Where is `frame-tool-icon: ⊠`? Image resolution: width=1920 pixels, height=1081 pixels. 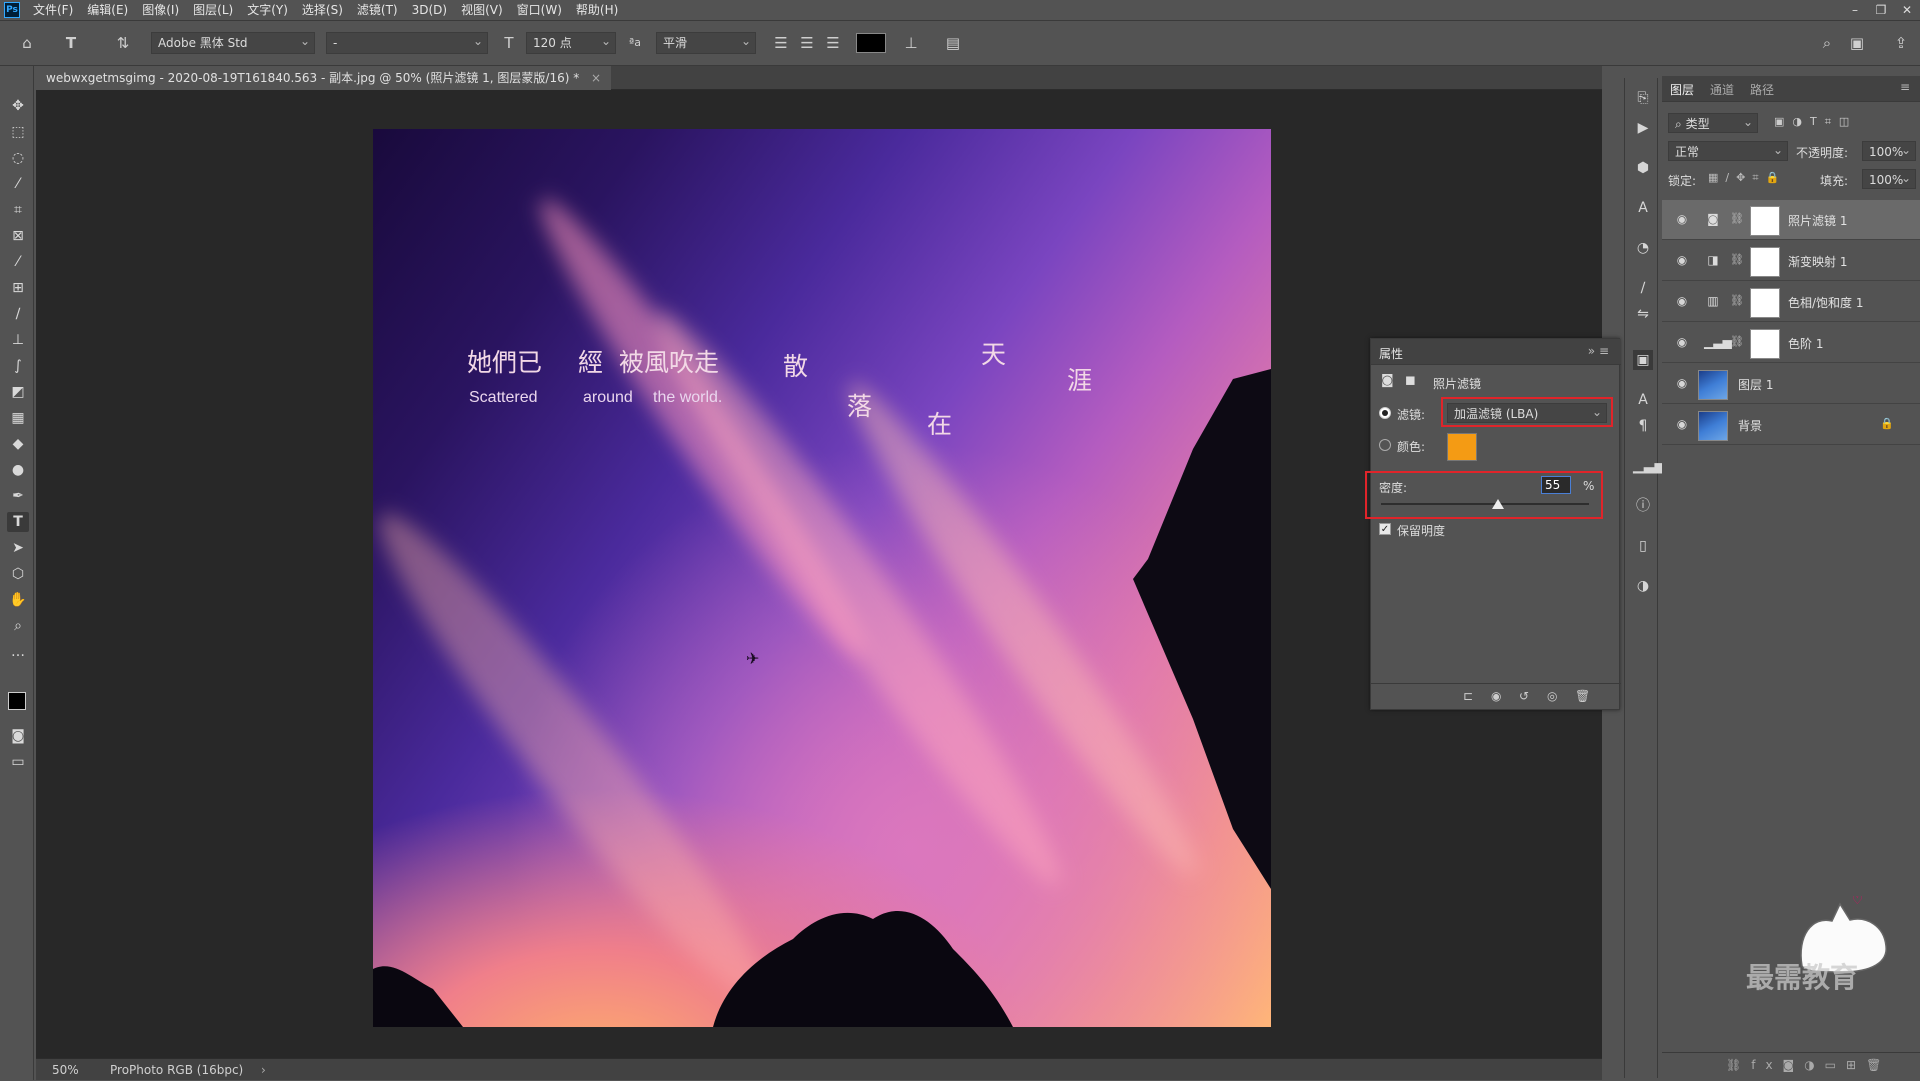 frame-tool-icon: ⊠ is located at coordinates (18, 236).